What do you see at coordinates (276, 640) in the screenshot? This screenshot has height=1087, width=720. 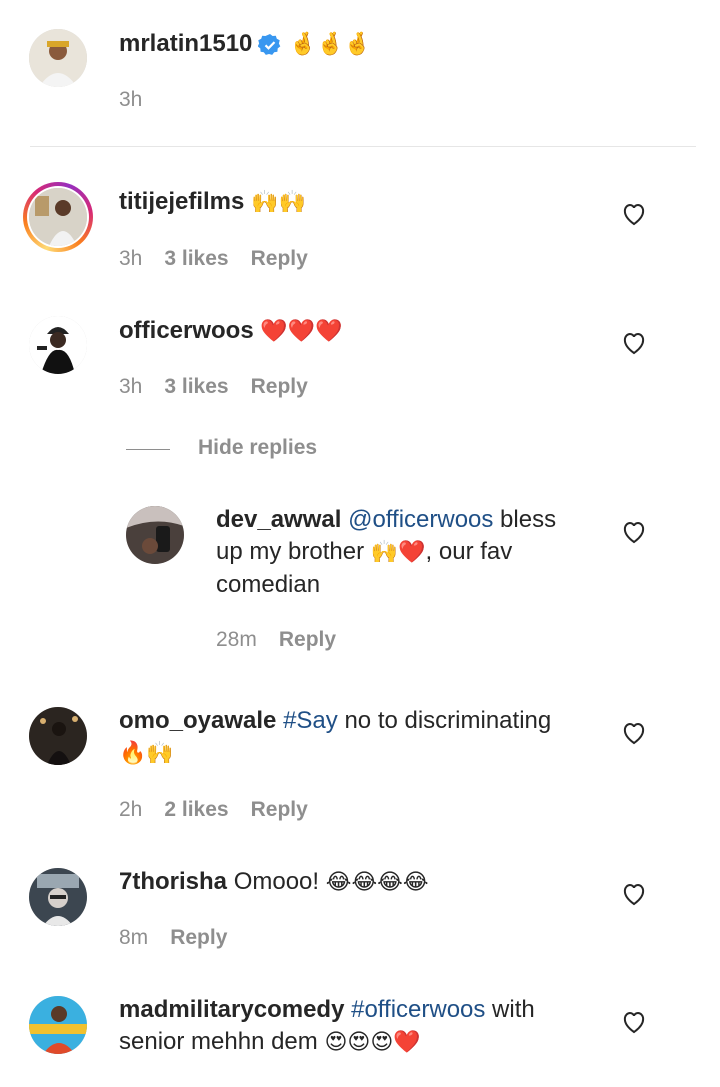 I see `comment-meta: 28m Reply` at bounding box center [276, 640].